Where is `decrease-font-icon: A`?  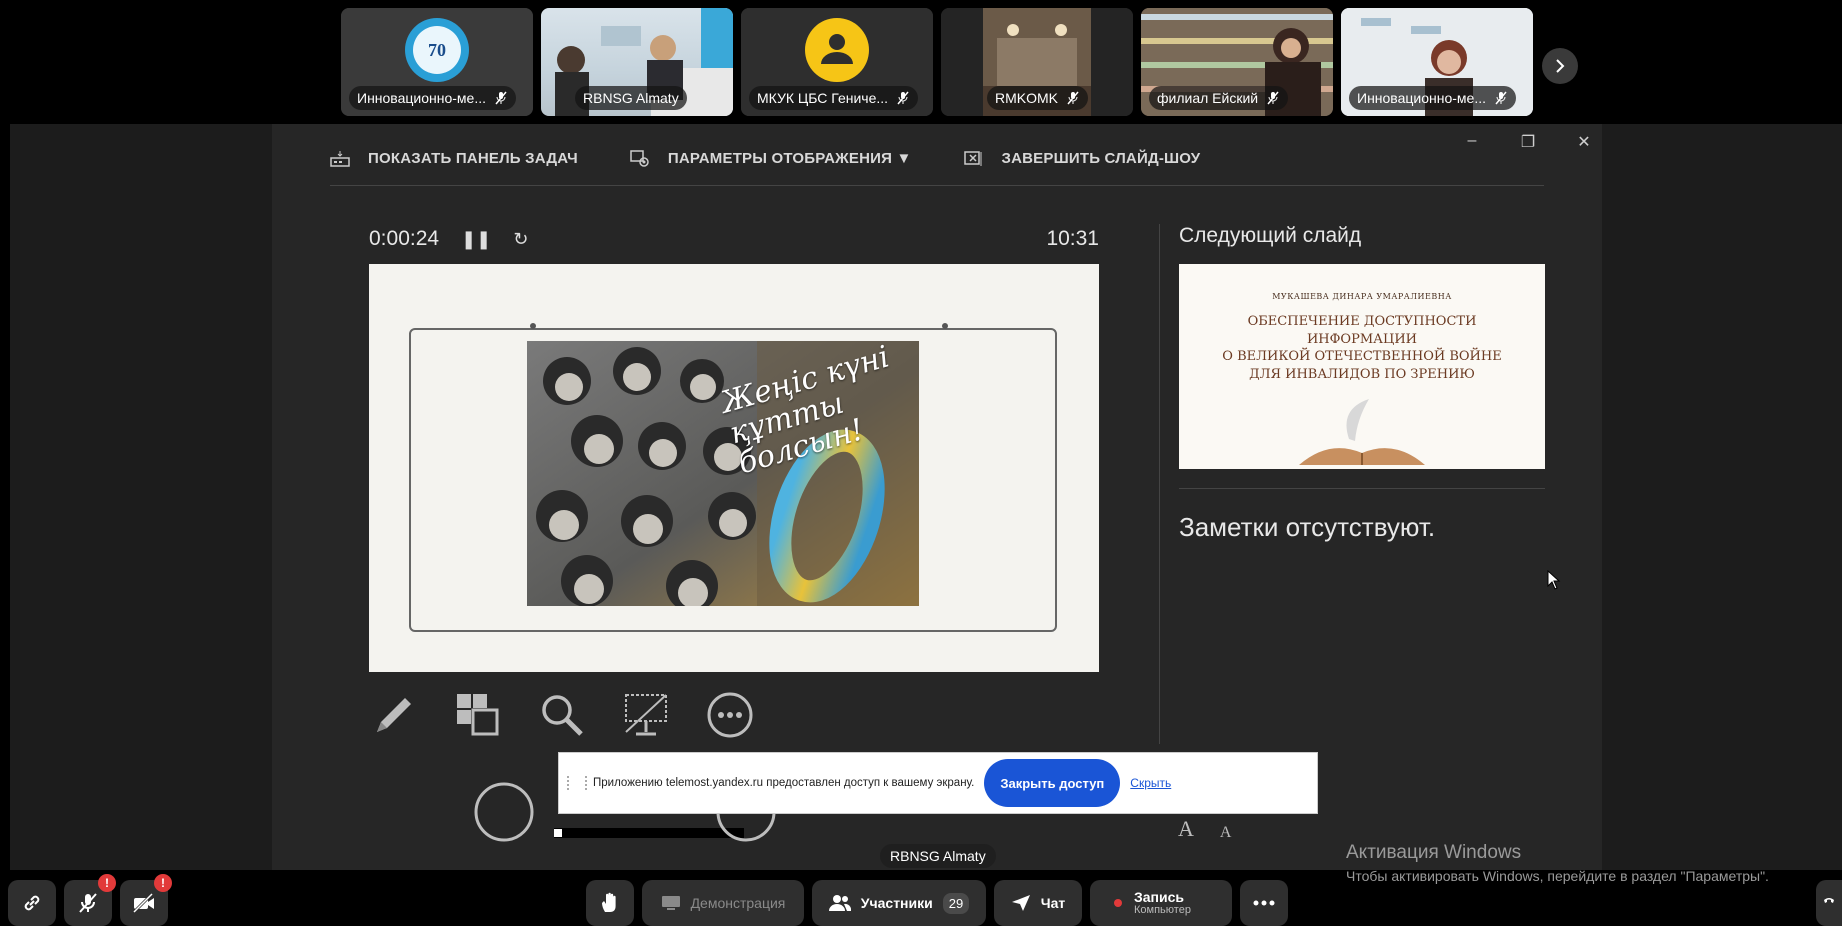
decrease-font-icon: A is located at coordinates (1226, 833).